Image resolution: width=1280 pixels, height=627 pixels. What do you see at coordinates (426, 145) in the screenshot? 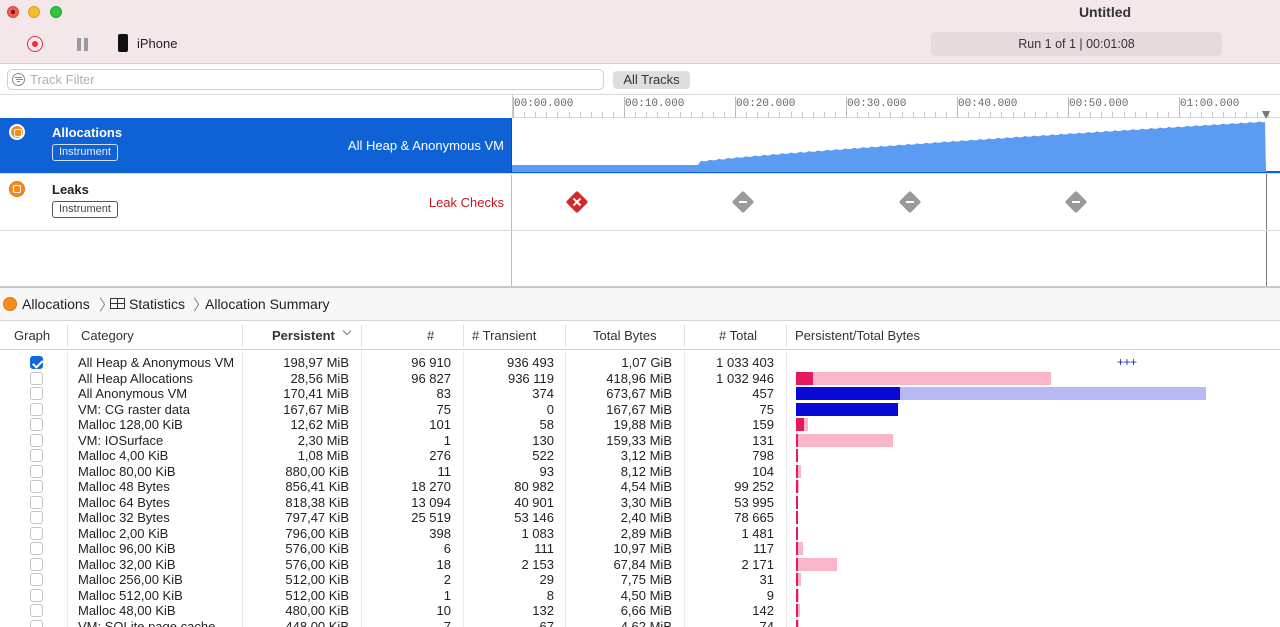
I see `track-detail-selector: All Heap & Anonymous VM` at bounding box center [426, 145].